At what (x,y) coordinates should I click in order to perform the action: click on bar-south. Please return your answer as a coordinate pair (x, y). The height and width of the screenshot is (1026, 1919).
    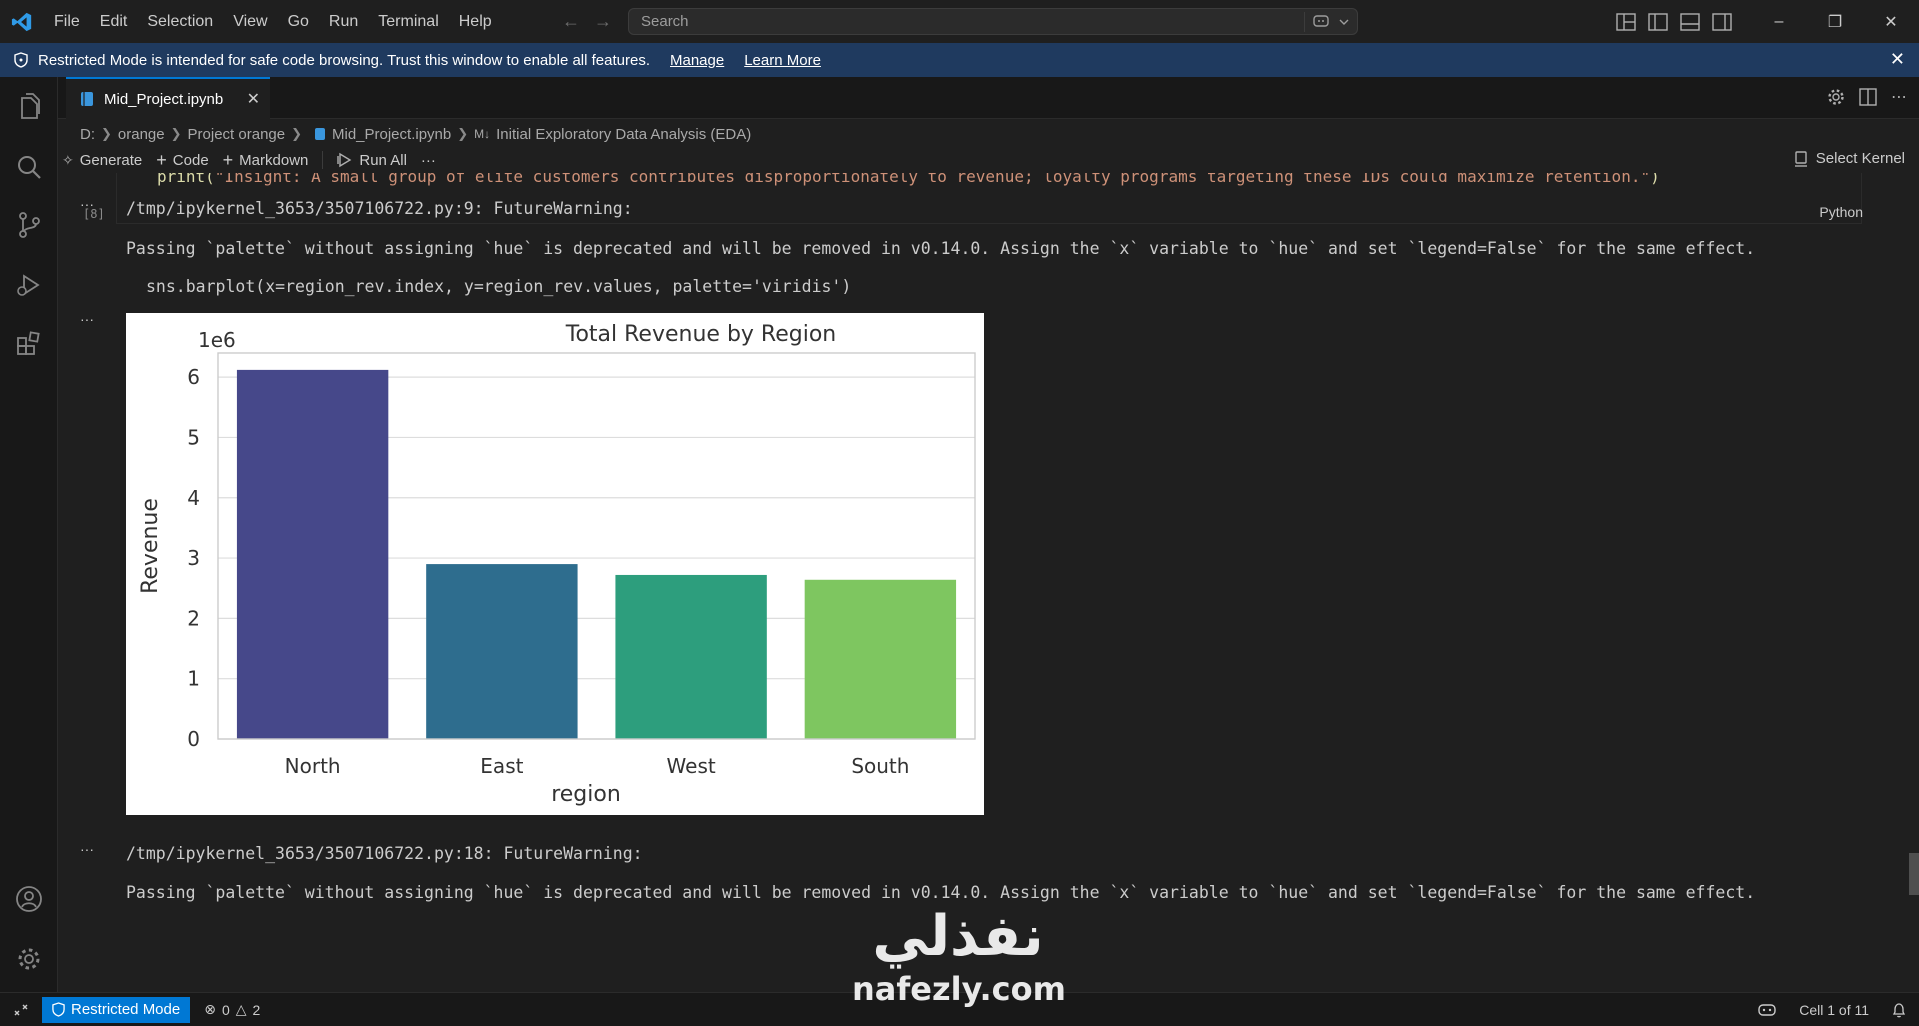
    Looking at the image, I should click on (880, 659).